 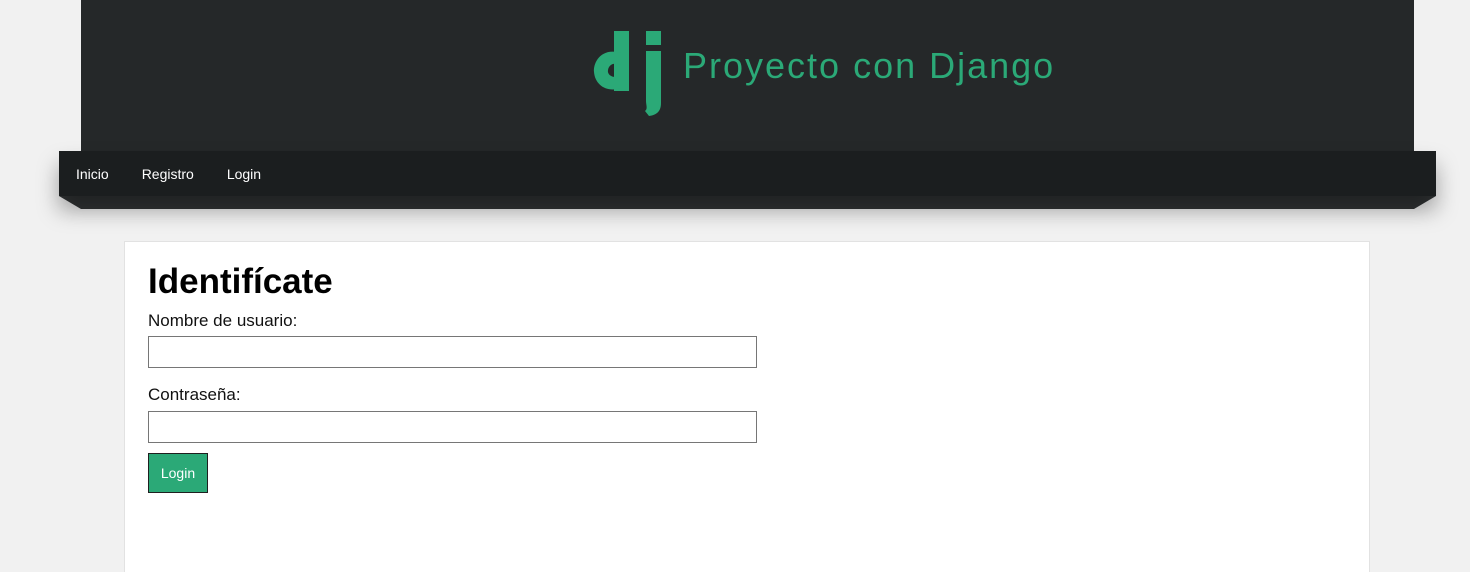 I want to click on password-field, so click(x=452, y=427).